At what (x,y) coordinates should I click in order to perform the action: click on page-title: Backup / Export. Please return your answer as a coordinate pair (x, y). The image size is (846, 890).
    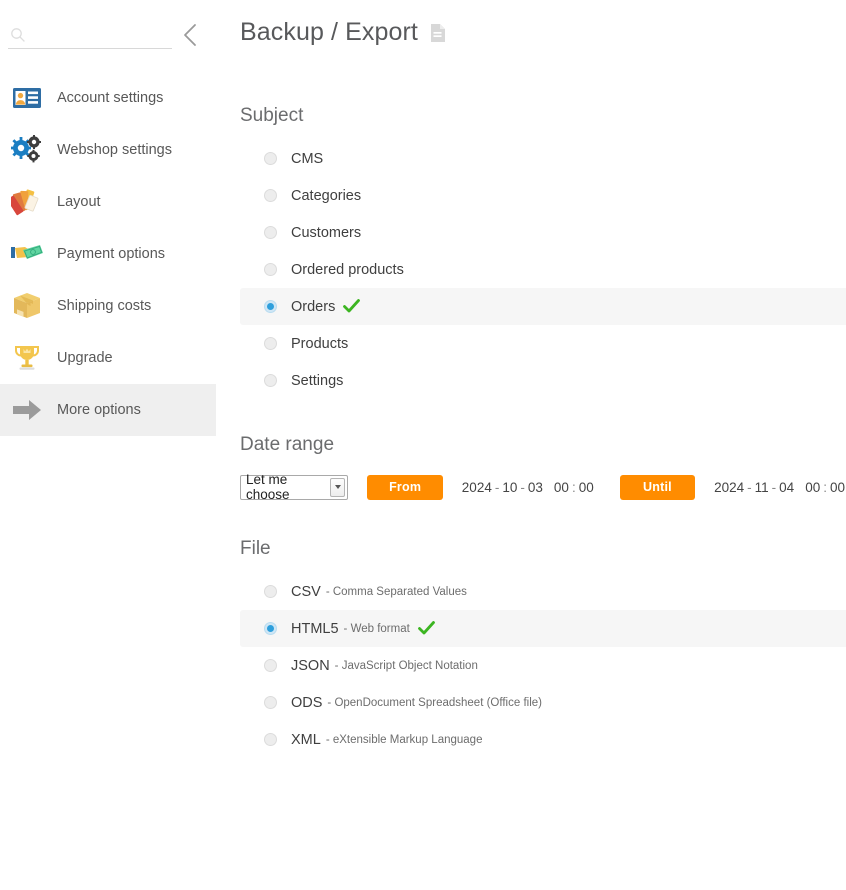
    Looking at the image, I should click on (543, 30).